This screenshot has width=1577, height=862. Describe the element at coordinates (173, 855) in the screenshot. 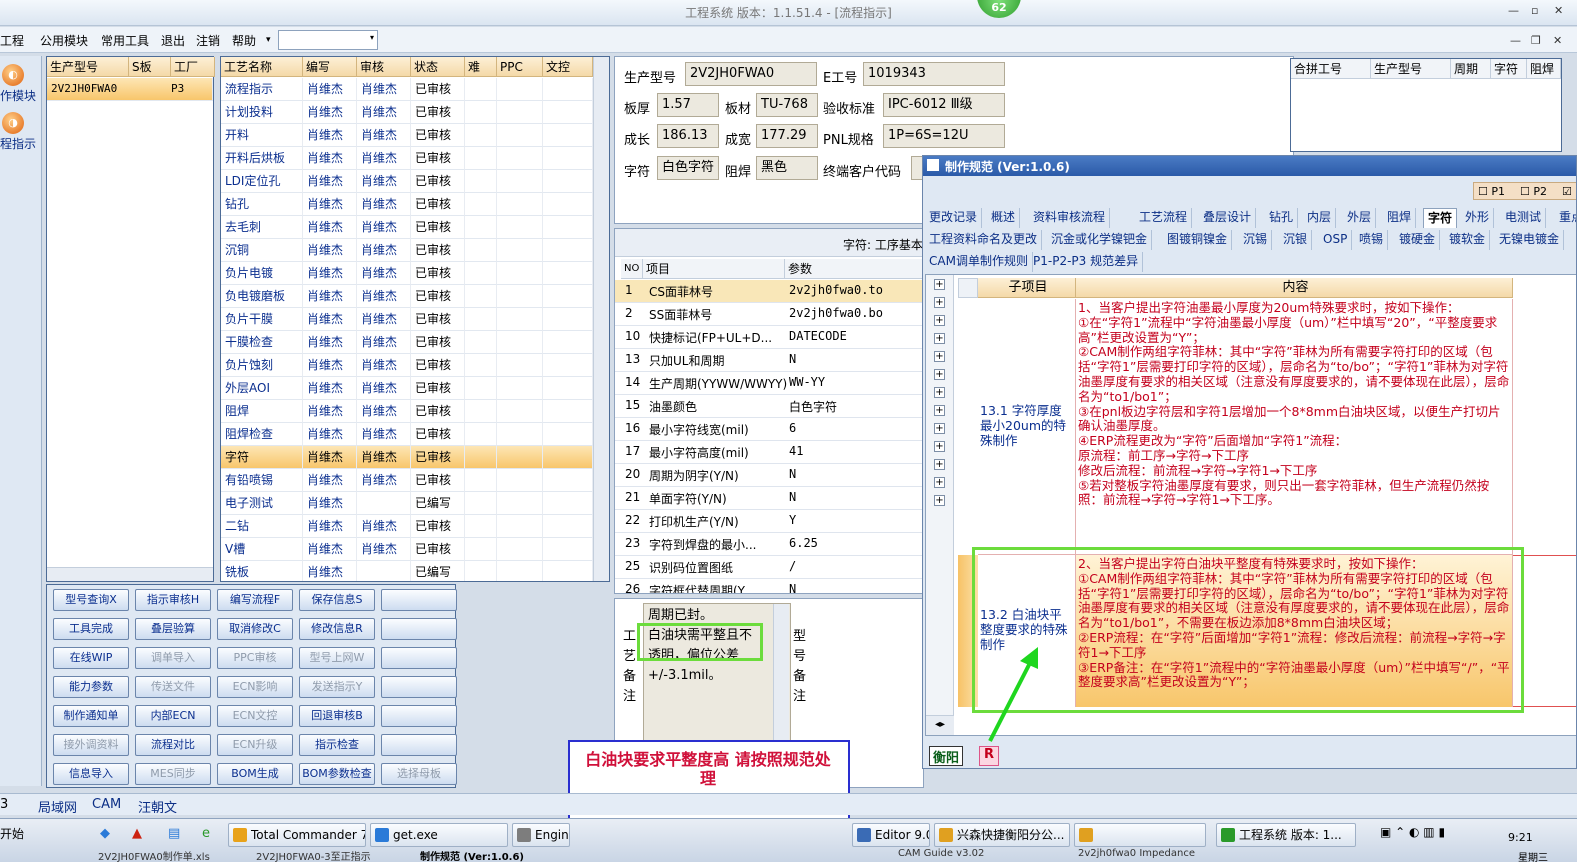

I see `taskbar-item-row2: 2V2JH0FWA0制作单.xls` at that location.